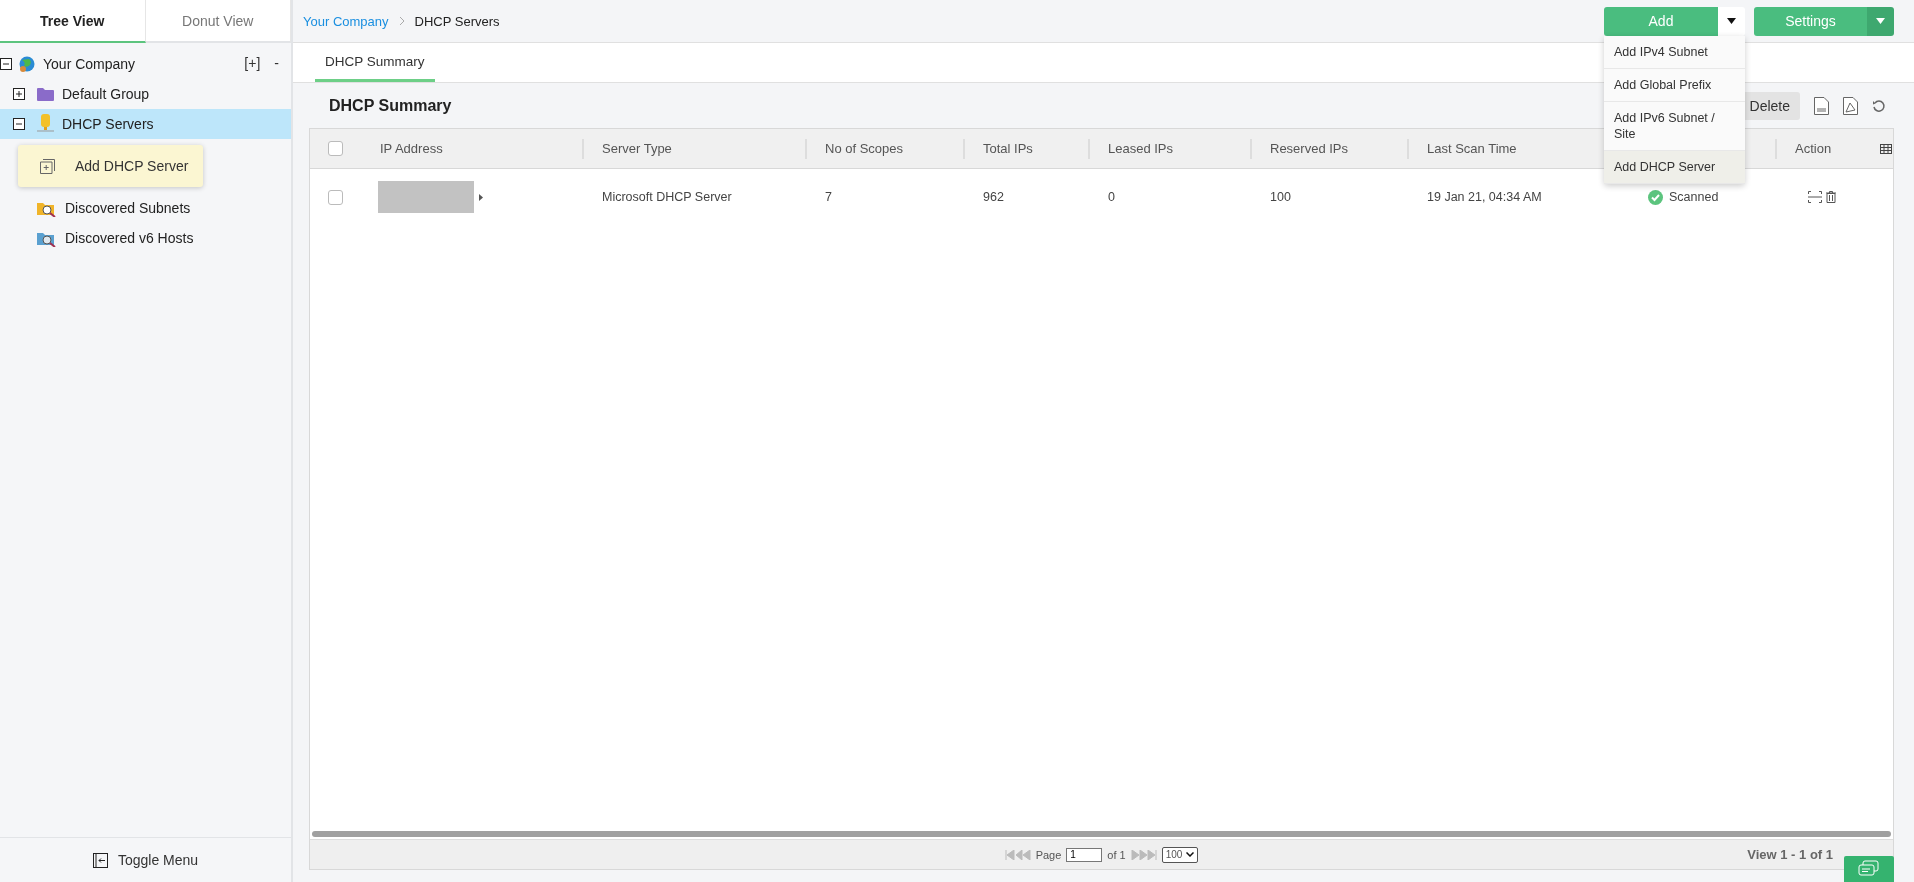  What do you see at coordinates (1655, 197) in the screenshot?
I see `check-circle-icon` at bounding box center [1655, 197].